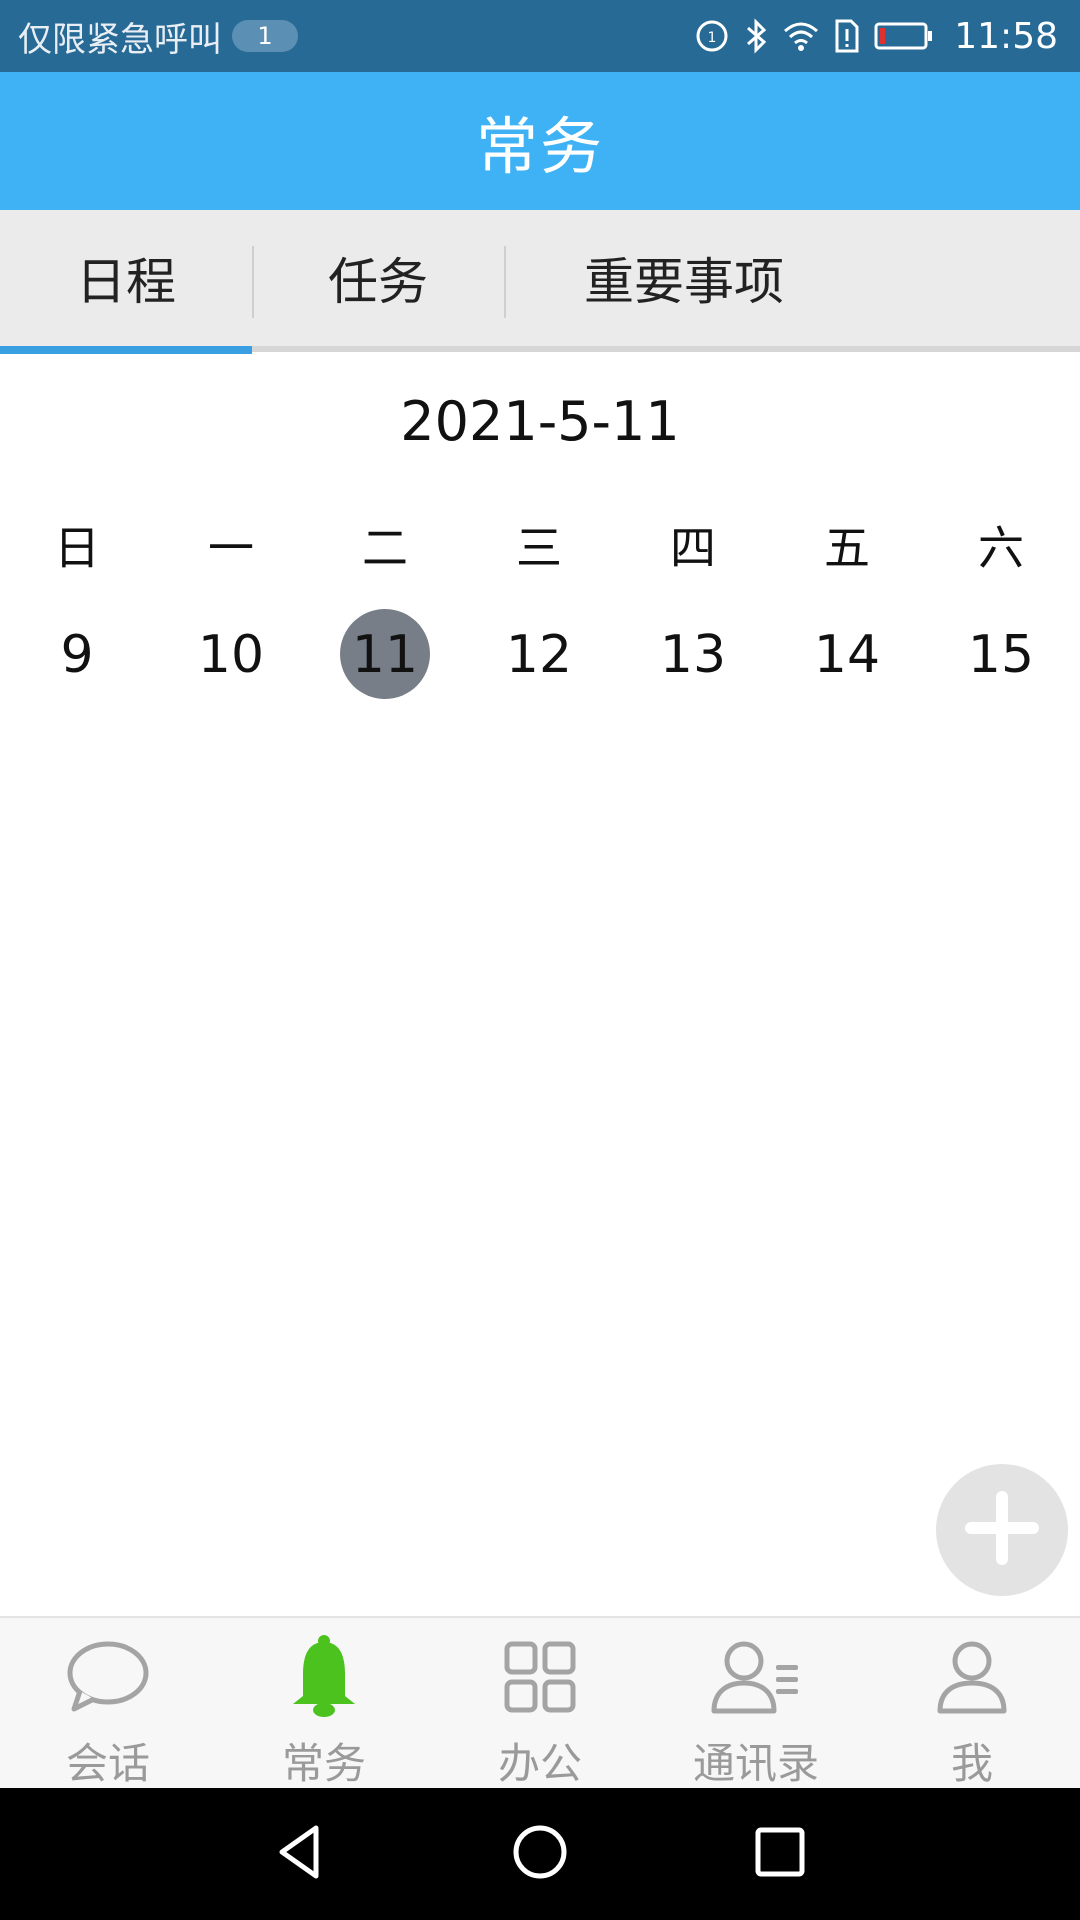  What do you see at coordinates (385, 655) in the screenshot?
I see `day-cell-selected: 11` at bounding box center [385, 655].